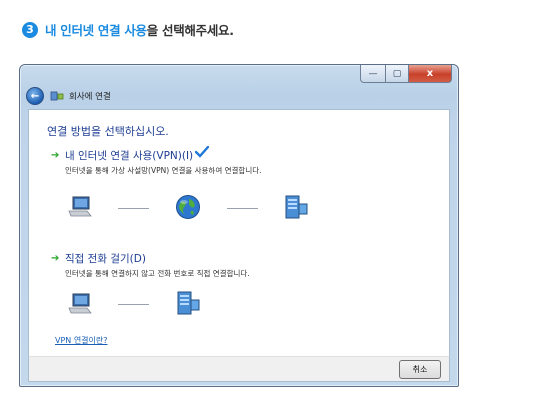  I want to click on option-description: 인터넷을 통해 가상 사설망(VPN) 연결을 사용하여 연결합니다., so click(163, 170).